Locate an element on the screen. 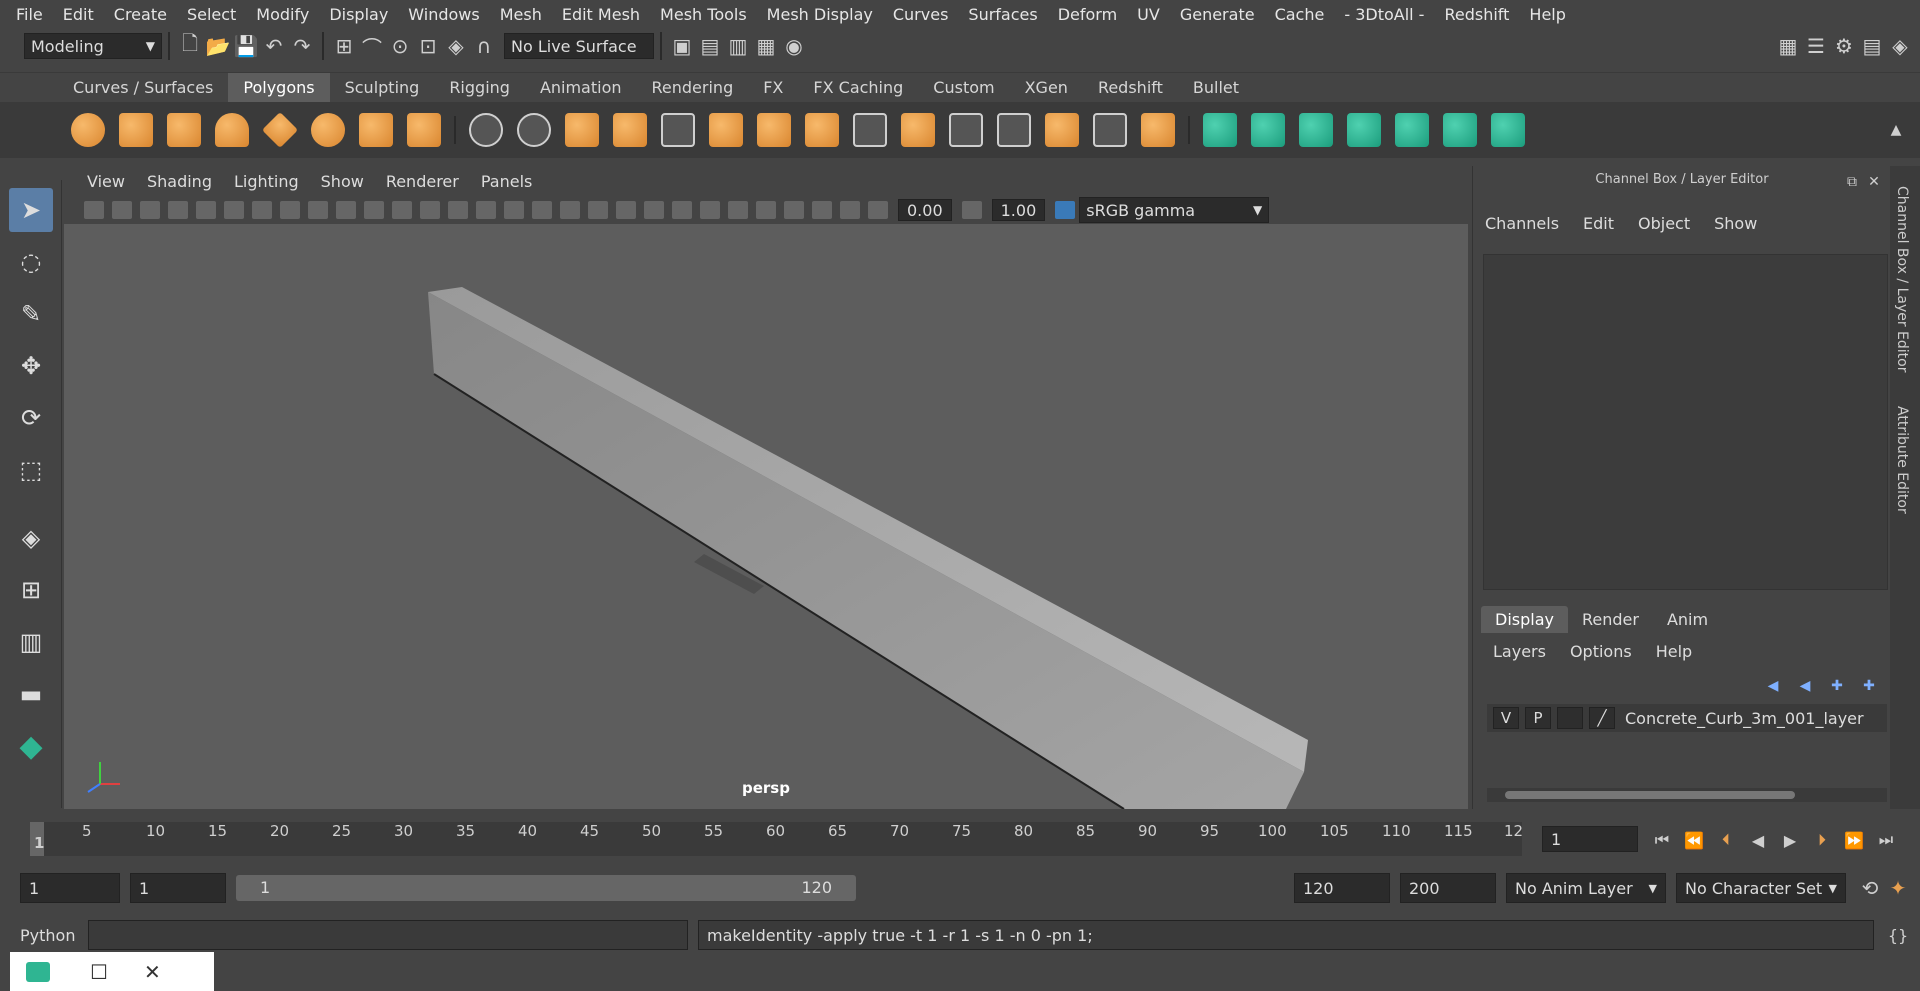 The height and width of the screenshot is (991, 1920). poly-cube-icon is located at coordinates (136, 130).